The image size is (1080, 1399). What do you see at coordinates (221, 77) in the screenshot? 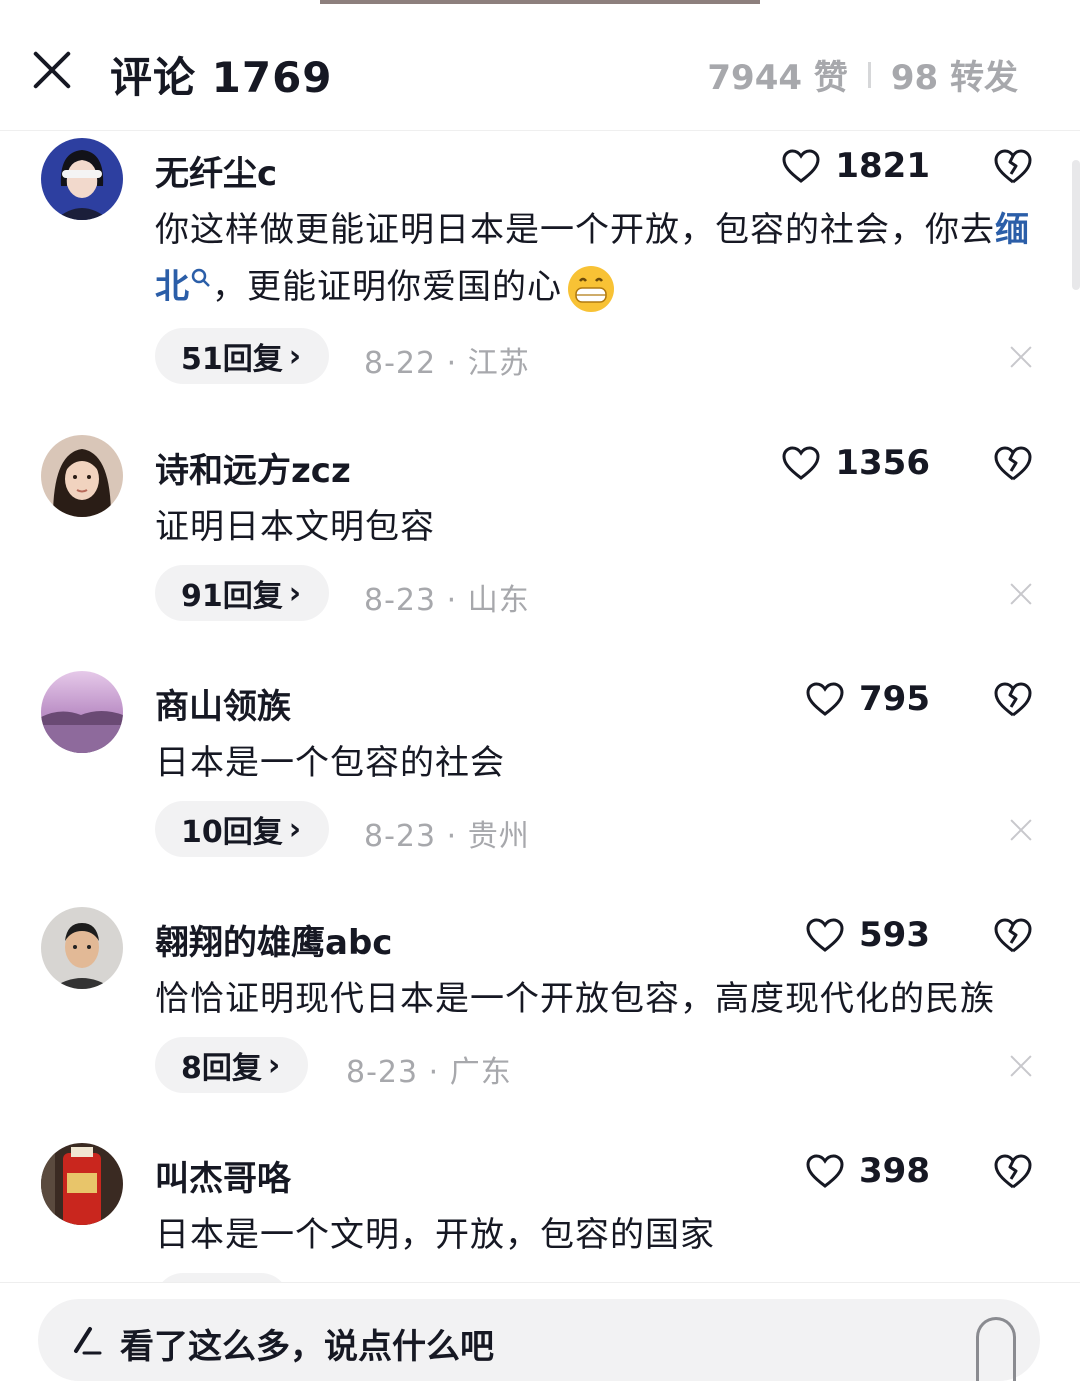
I see `page-title: 评论 1769` at bounding box center [221, 77].